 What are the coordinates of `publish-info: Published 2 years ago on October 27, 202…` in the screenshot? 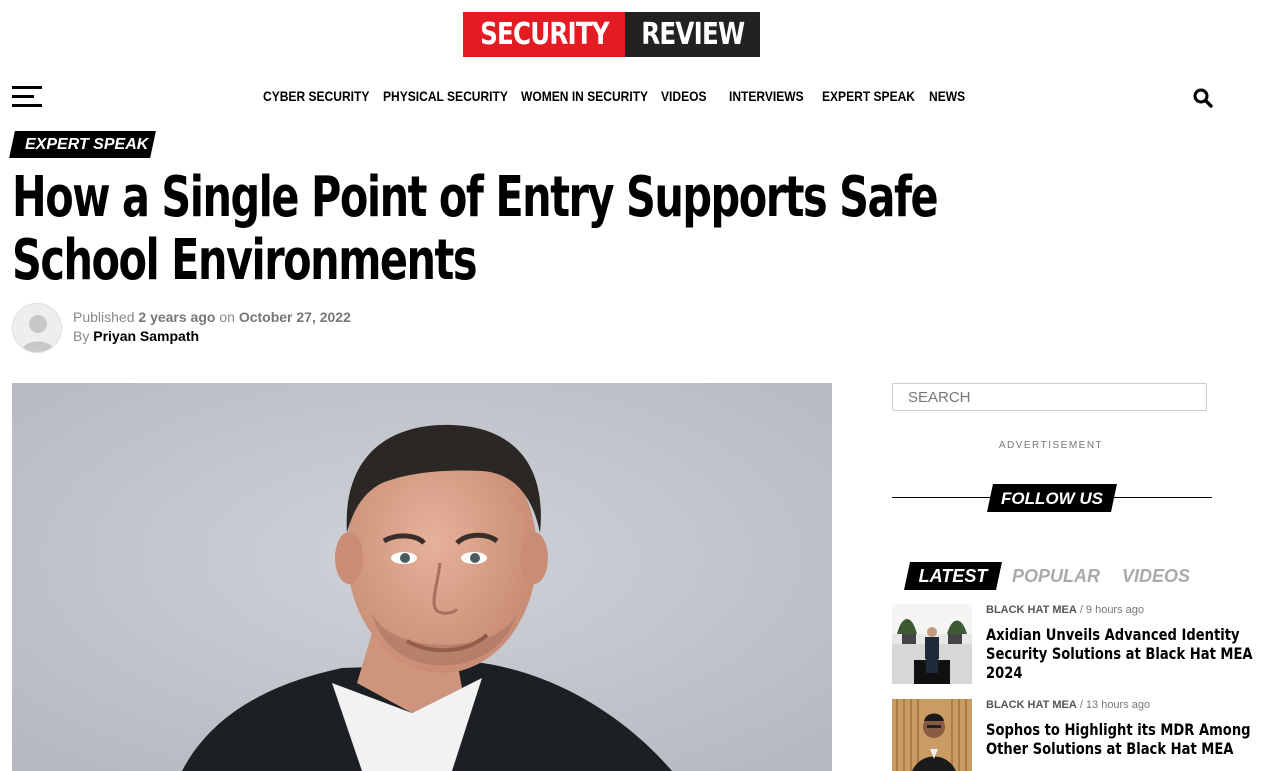 It's located at (212, 317).